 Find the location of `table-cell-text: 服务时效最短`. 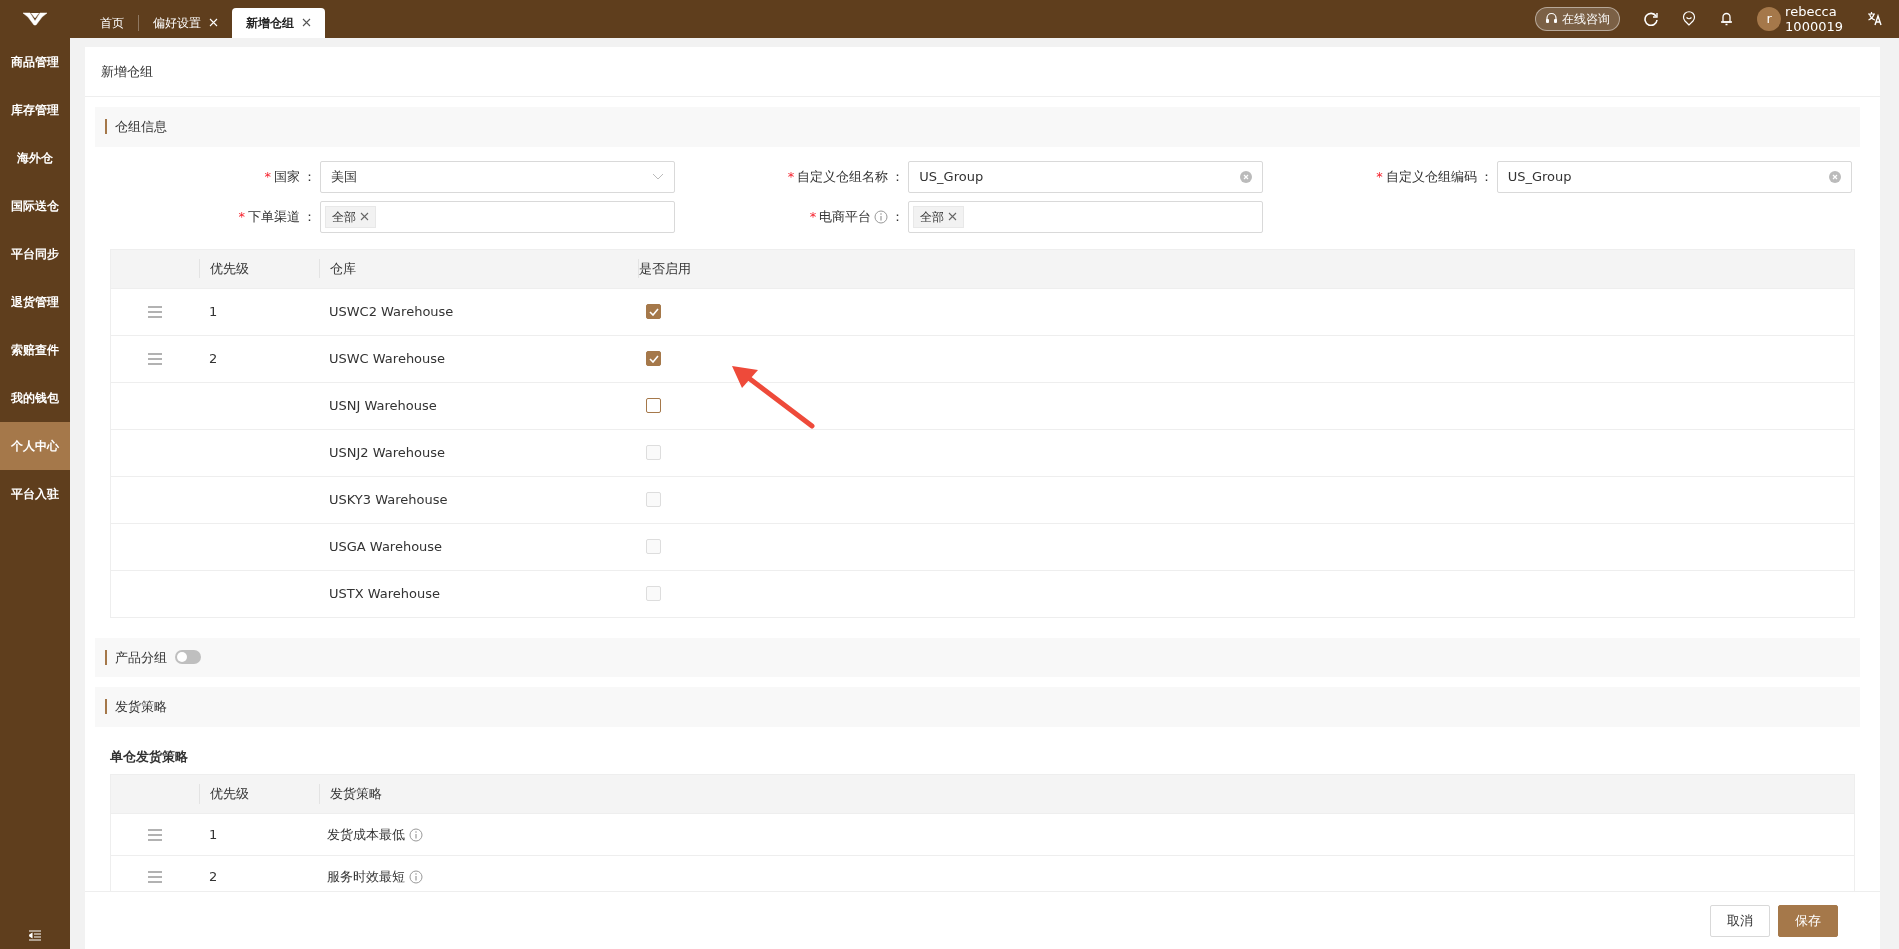

table-cell-text: 服务时效最短 is located at coordinates (366, 876).